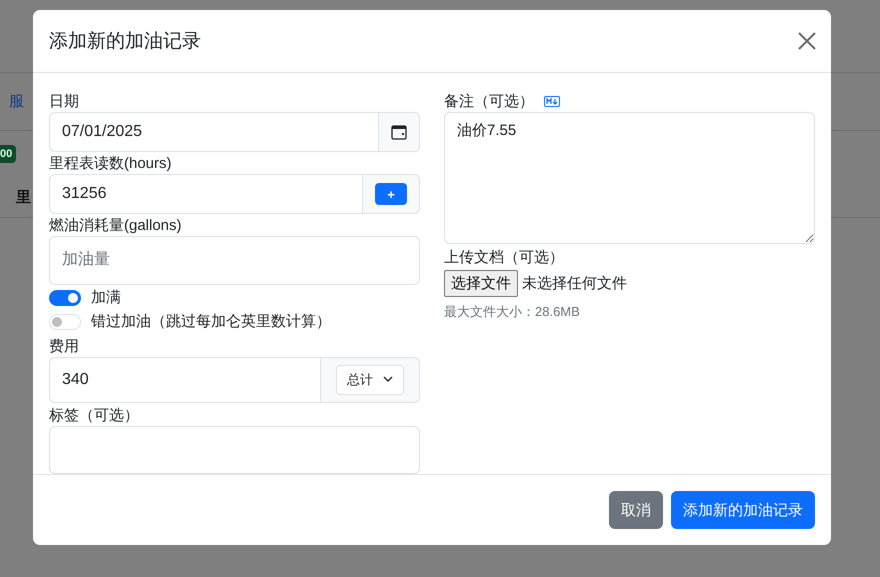 This screenshot has height=577, width=880. I want to click on calendar-icon, so click(399, 132).